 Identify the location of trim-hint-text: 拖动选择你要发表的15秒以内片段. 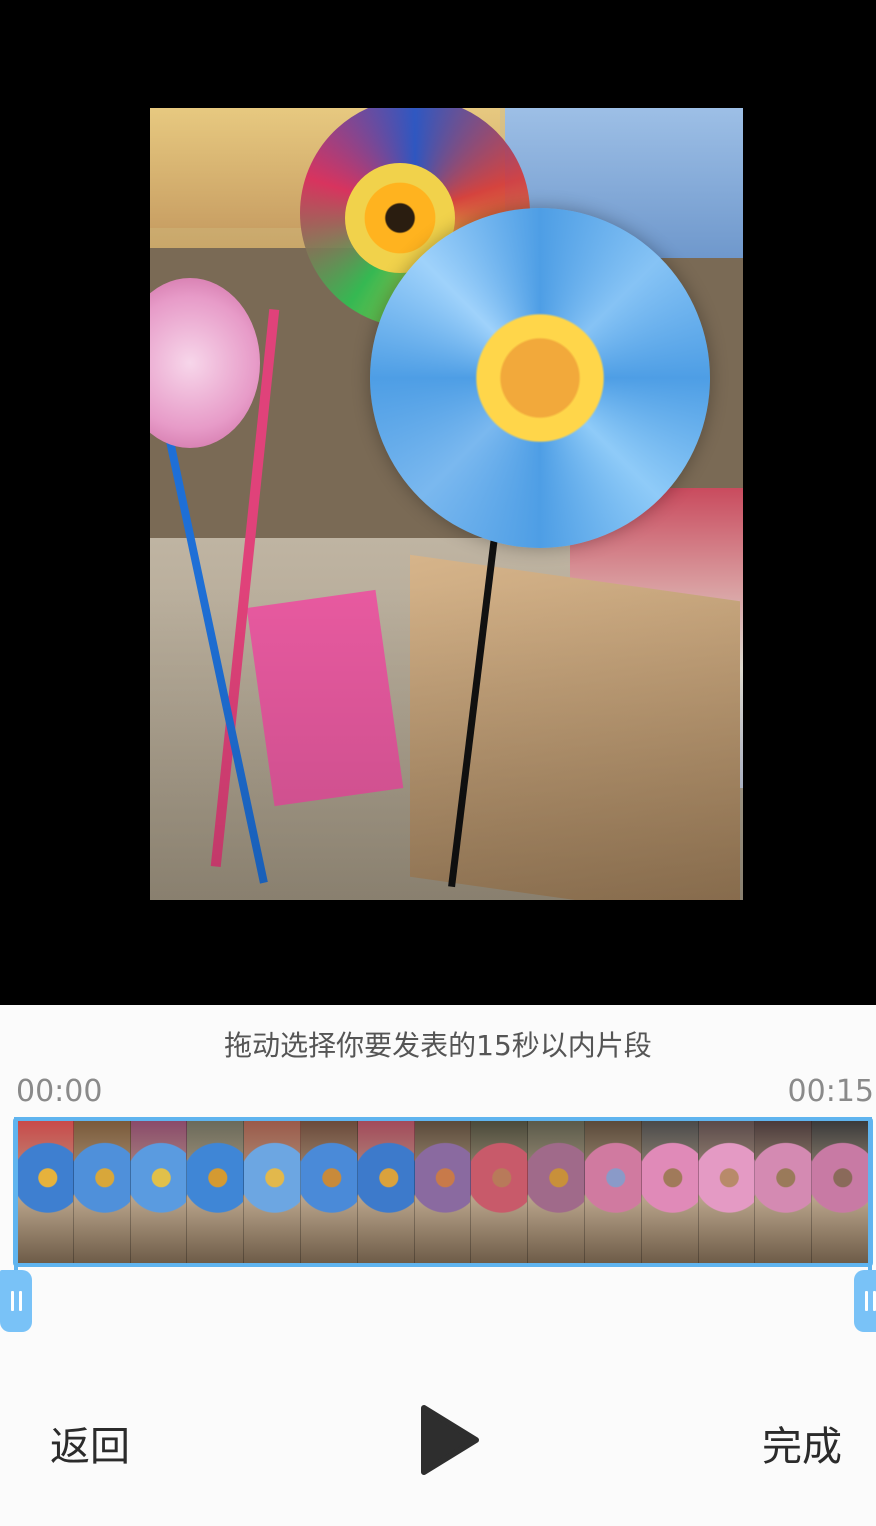
(438, 1045).